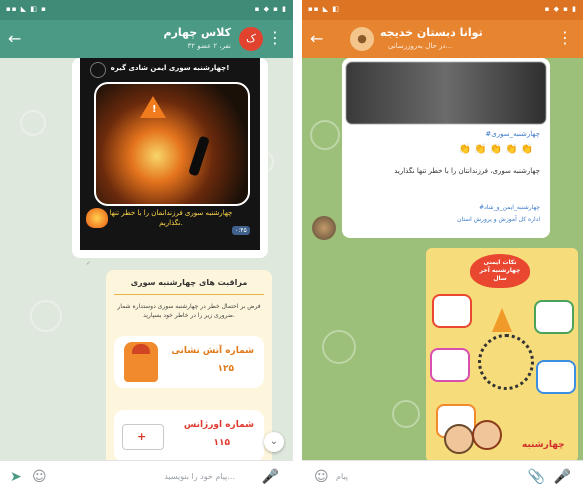 Image resolution: width=583 pixels, height=497 pixels. I want to click on cross-icon: +, so click(142, 436).